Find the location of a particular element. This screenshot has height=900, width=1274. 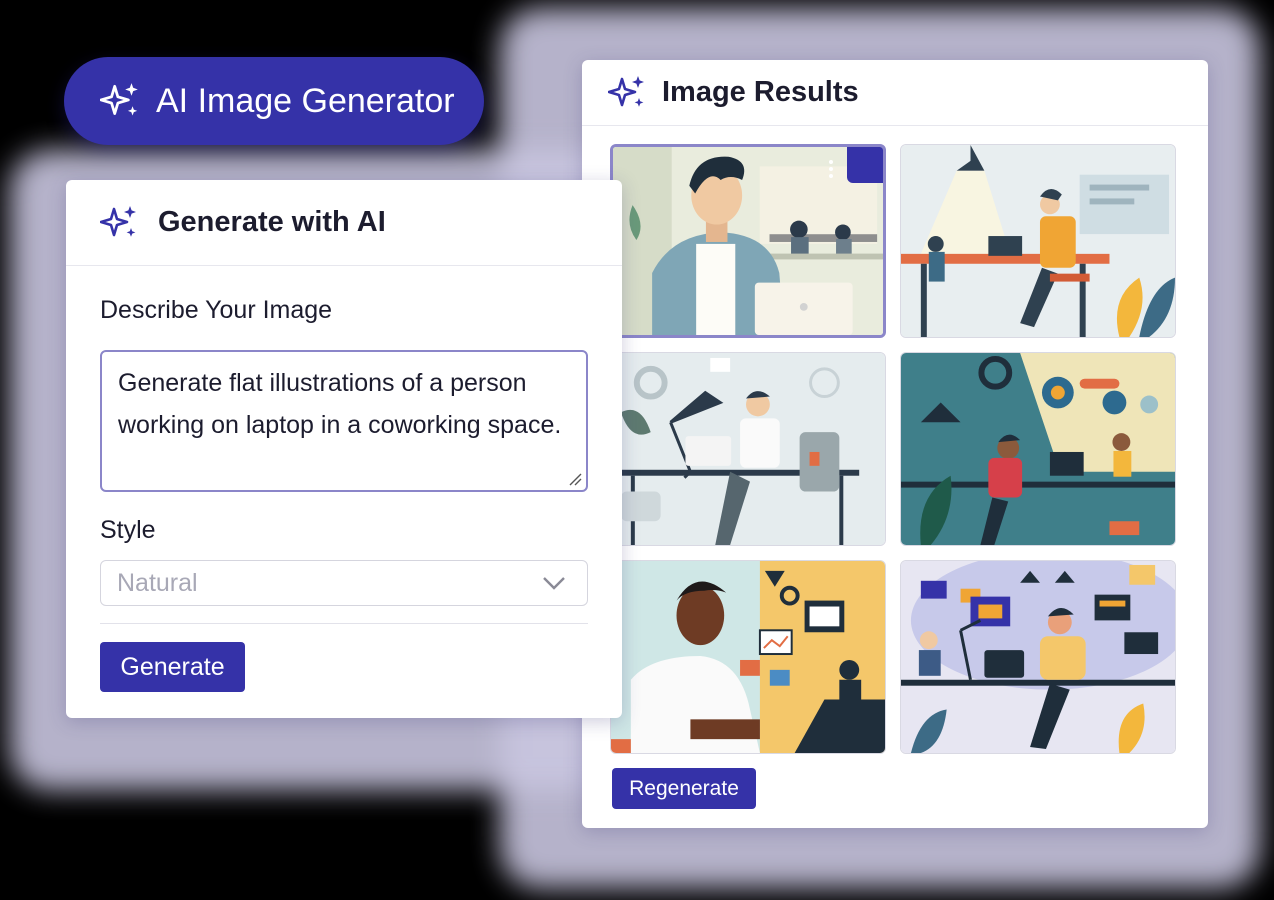

divider is located at coordinates (344, 623).